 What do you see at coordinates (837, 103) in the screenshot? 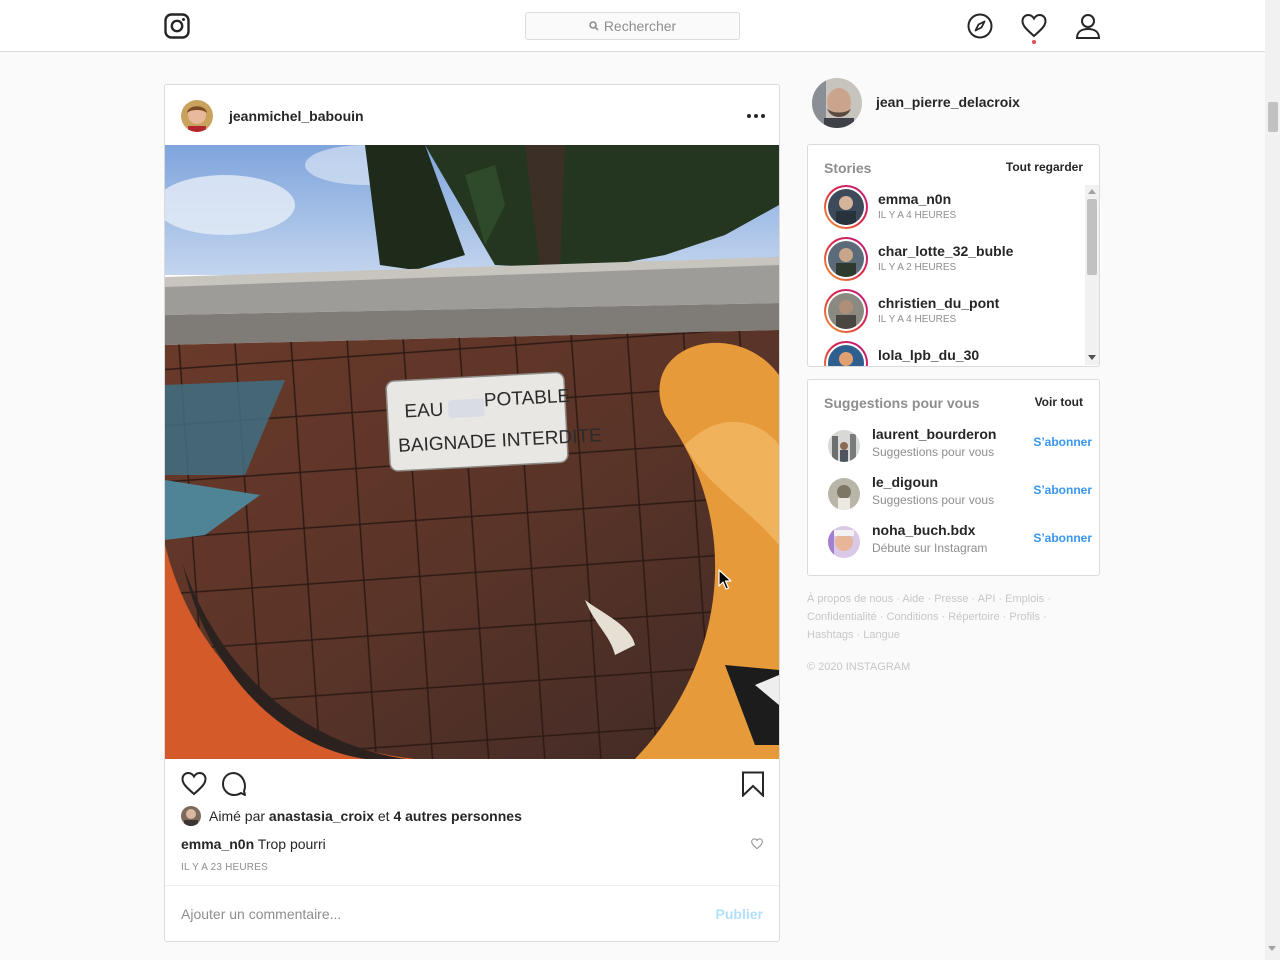
I see `current-user-avatar` at bounding box center [837, 103].